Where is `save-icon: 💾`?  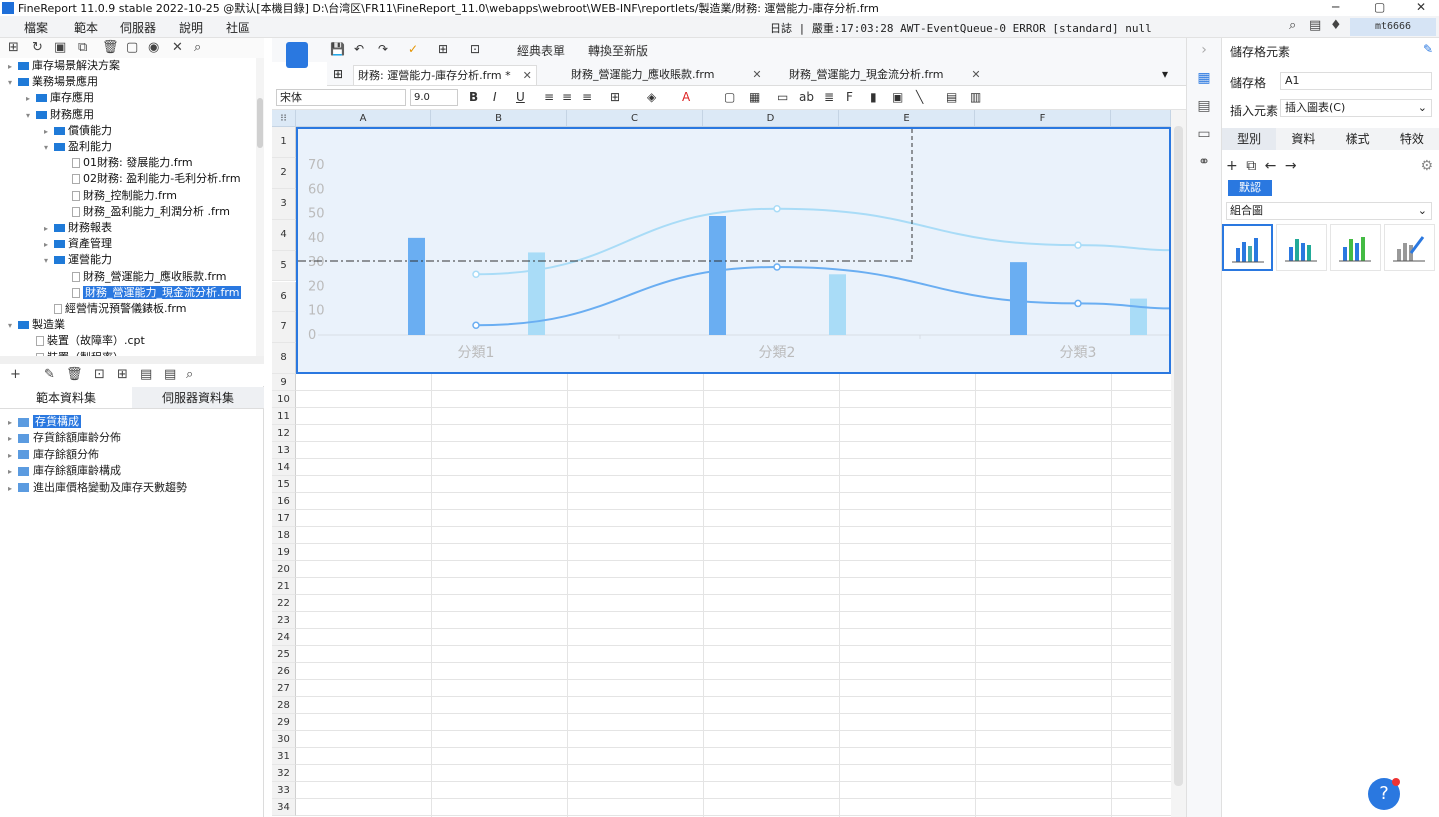 save-icon: 💾 is located at coordinates (337, 49).